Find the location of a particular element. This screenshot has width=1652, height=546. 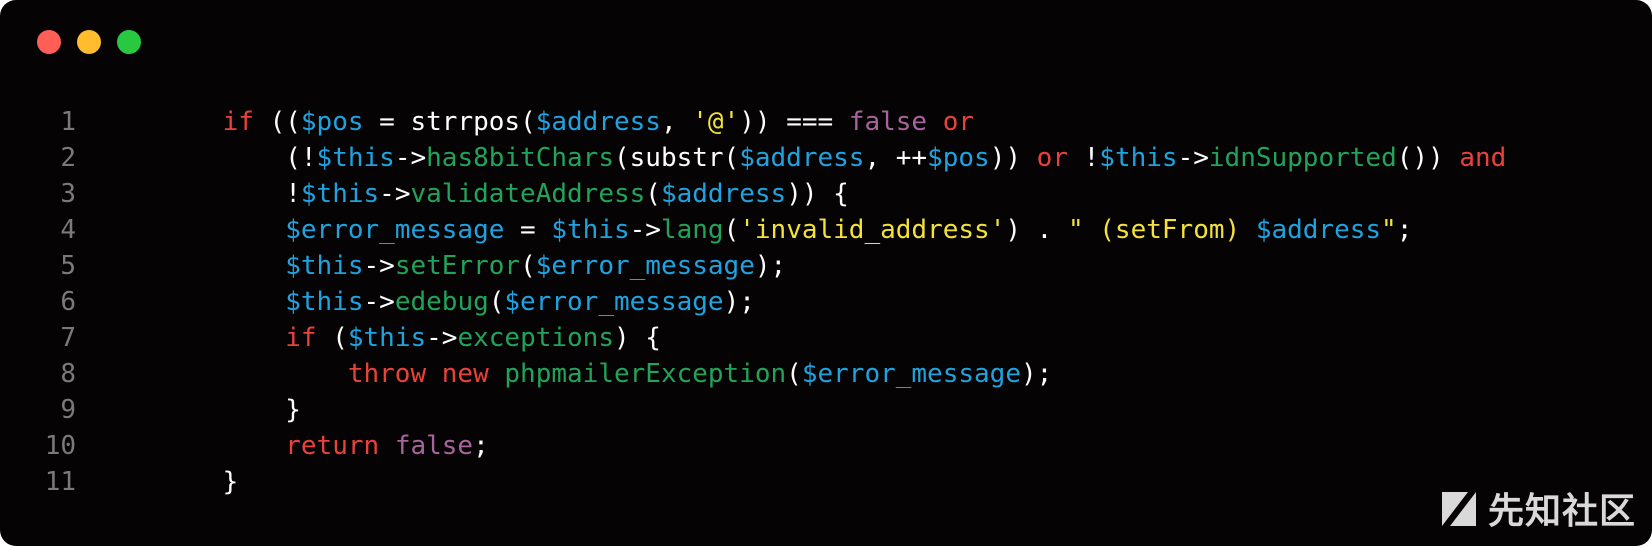

line-number: 2 is located at coordinates (68, 158).